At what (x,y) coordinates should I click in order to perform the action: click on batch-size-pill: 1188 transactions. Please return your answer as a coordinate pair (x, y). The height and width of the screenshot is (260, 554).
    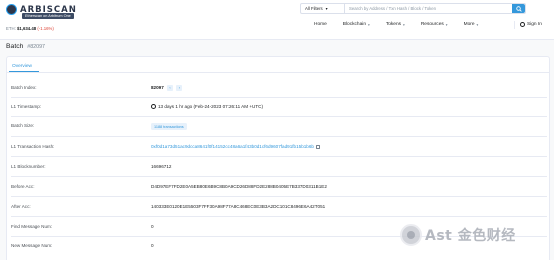
    Looking at the image, I should click on (169, 126).